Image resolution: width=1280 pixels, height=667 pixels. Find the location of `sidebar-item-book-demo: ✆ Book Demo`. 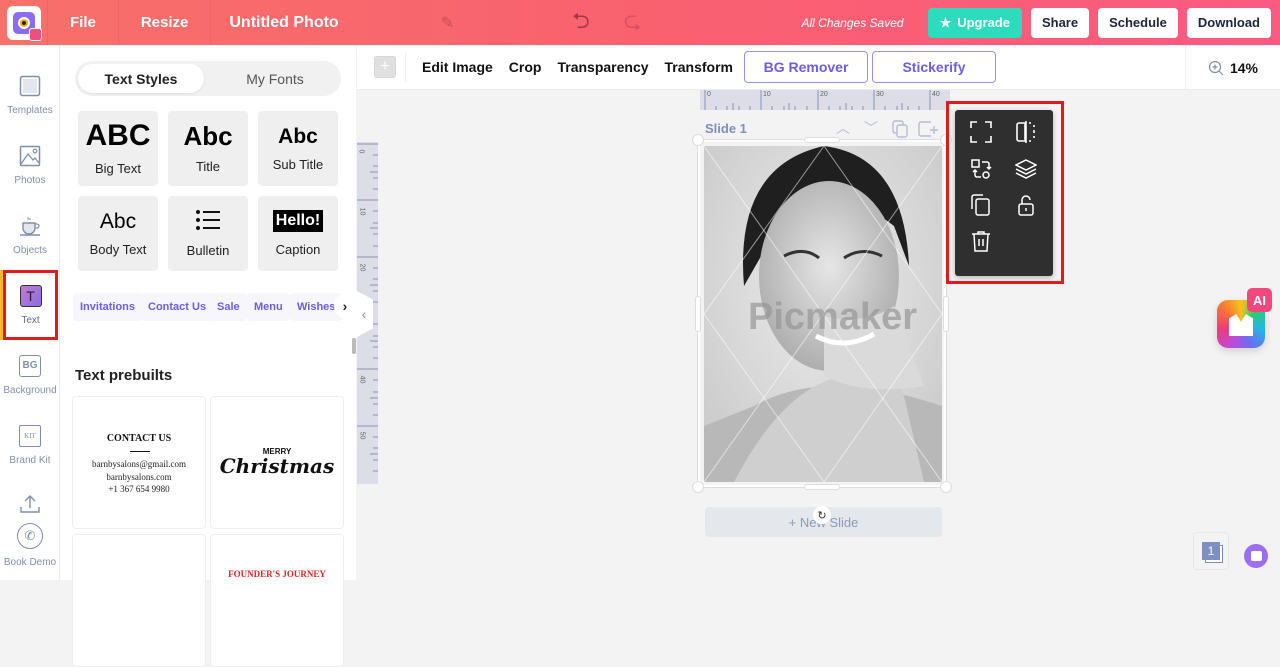

sidebar-item-book-demo: ✆ Book Demo is located at coordinates (30, 545).